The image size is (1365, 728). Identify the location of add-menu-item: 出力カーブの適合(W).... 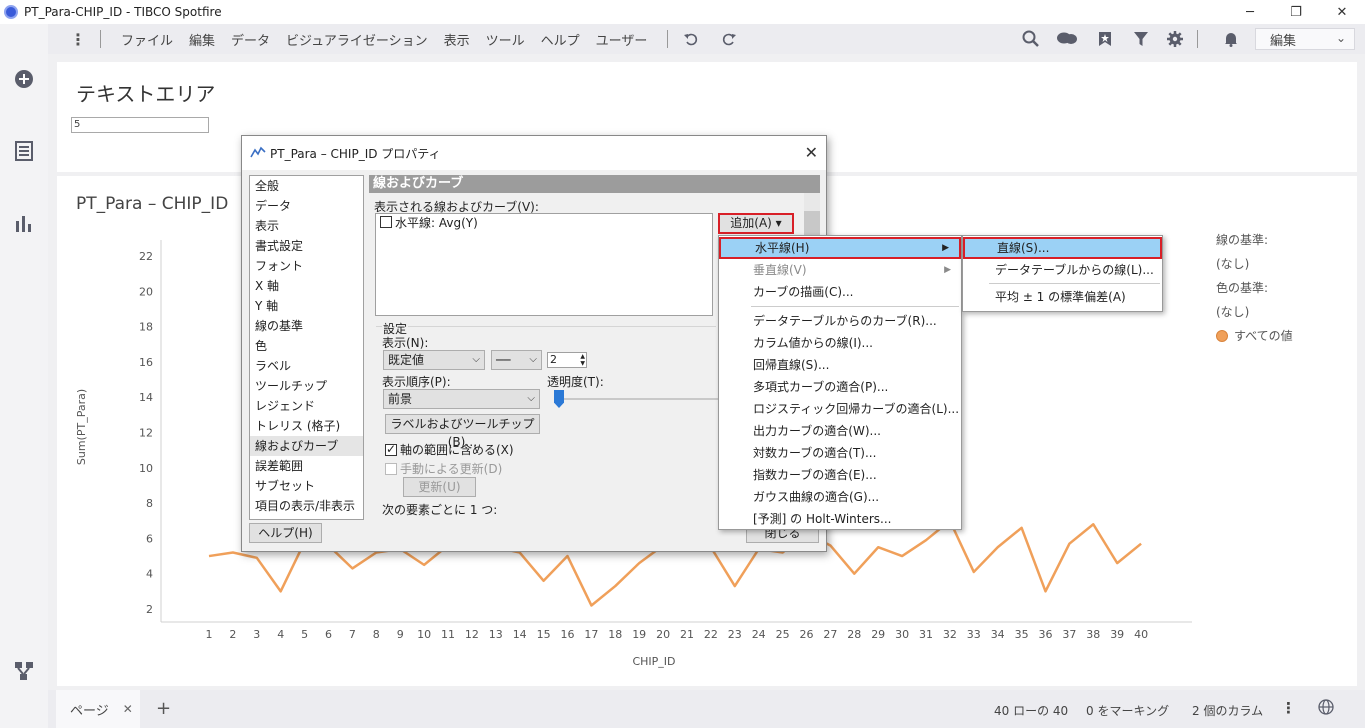
(840, 431).